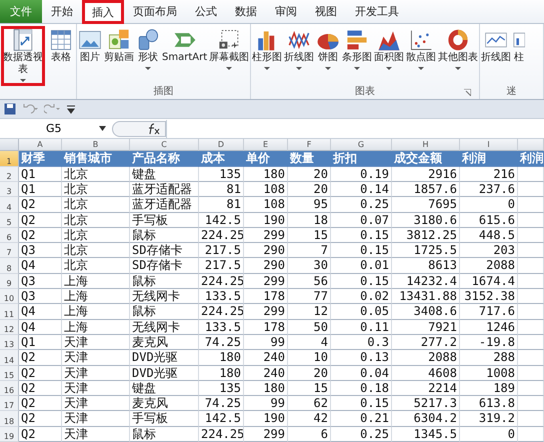  I want to click on ribbon-tab: 插入, so click(103, 12).